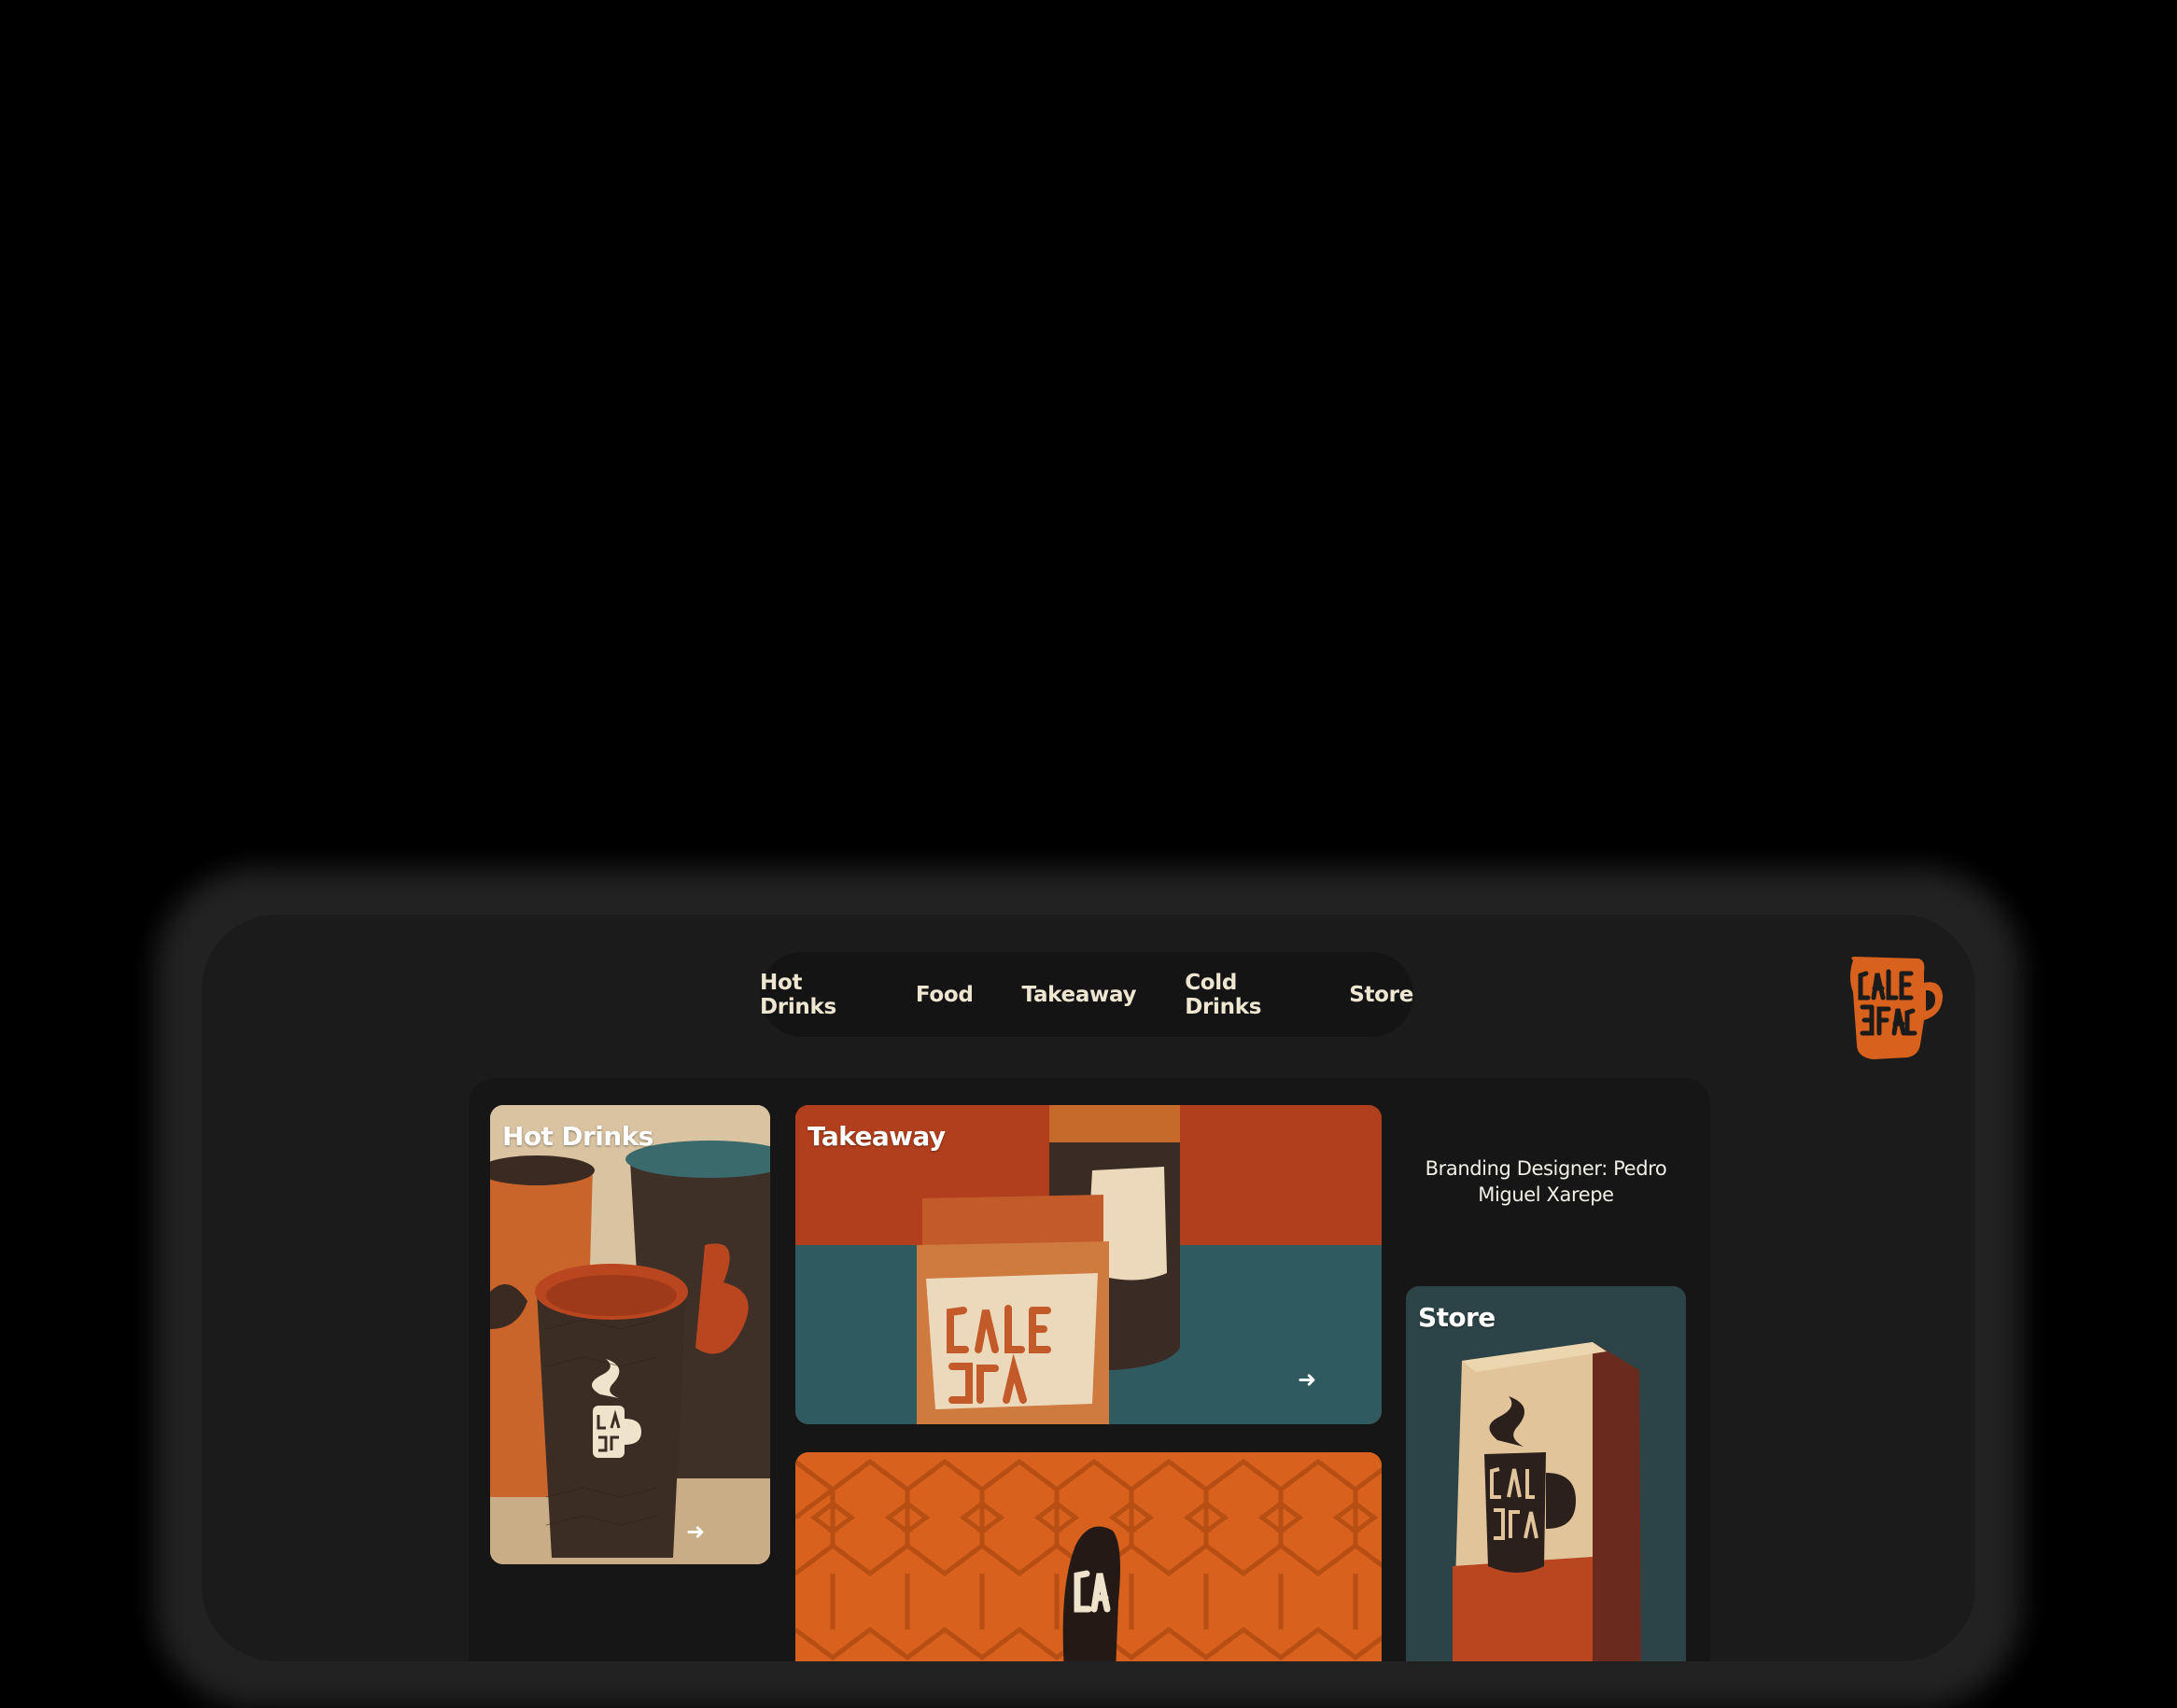  What do you see at coordinates (1079, 995) in the screenshot?
I see `nav-item-takeaway: Takeaway` at bounding box center [1079, 995].